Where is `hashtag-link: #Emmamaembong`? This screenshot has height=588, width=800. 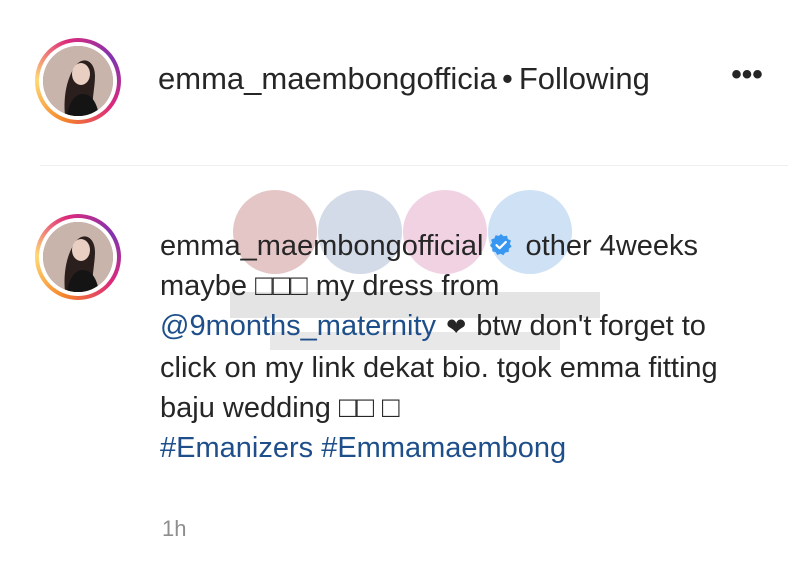
hashtag-link: #Emmamaembong is located at coordinates (443, 448).